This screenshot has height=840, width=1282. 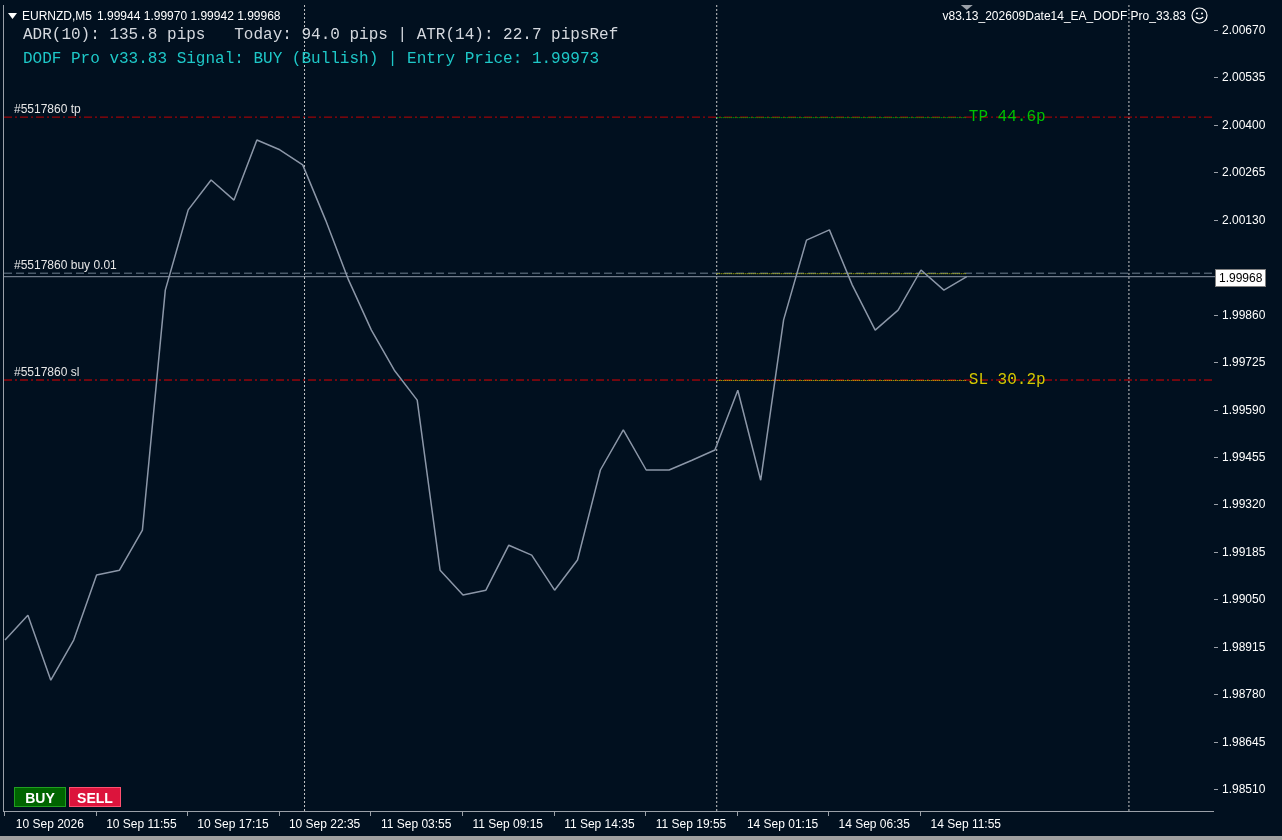 I want to click on time-tick-label: 10 Sep 22:35, so click(x=324, y=824).